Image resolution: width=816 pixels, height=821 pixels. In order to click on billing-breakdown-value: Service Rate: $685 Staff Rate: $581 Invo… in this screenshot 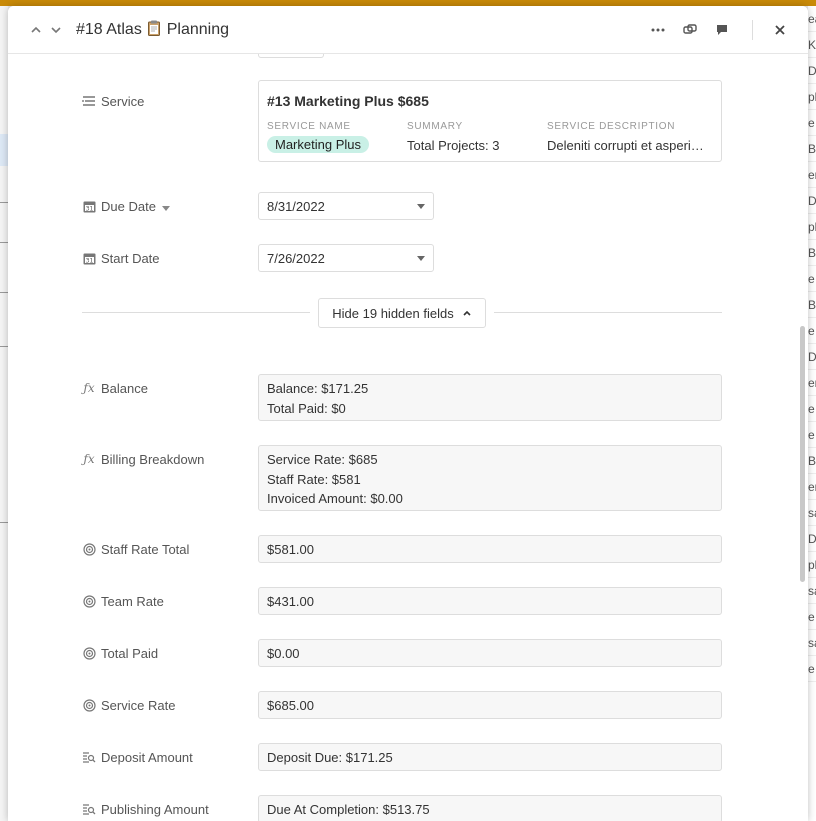, I will do `click(490, 478)`.